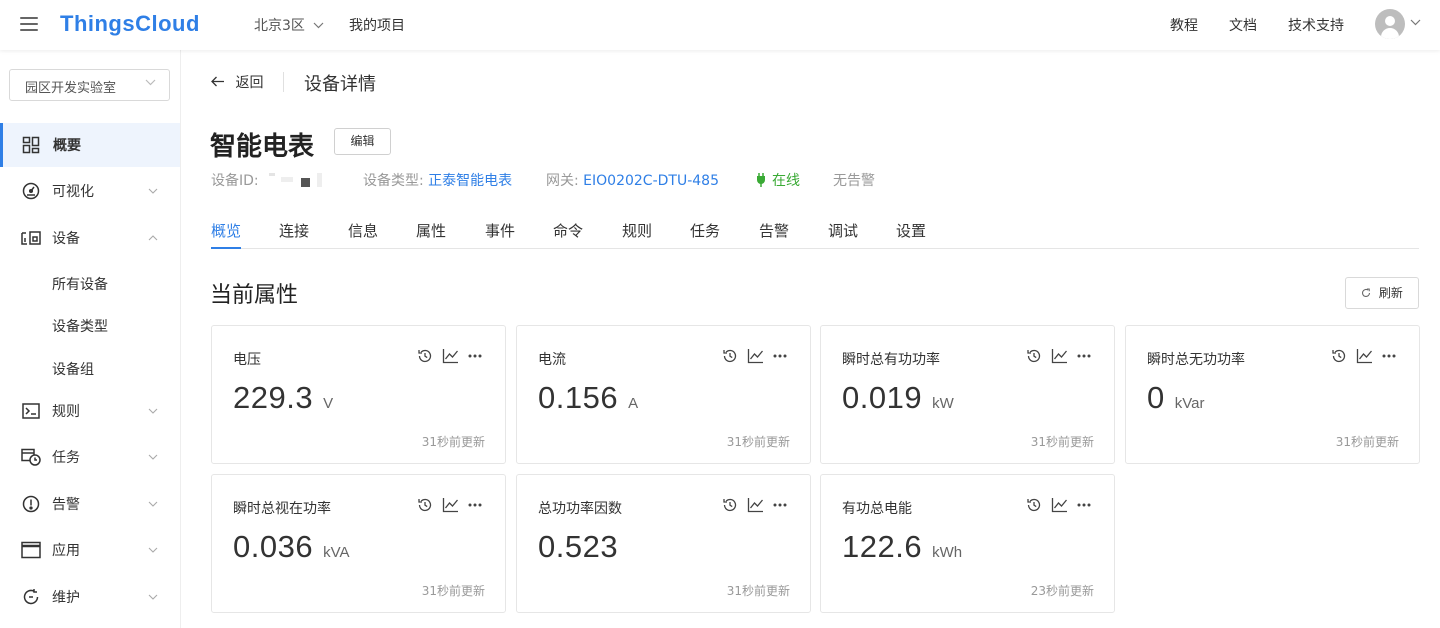  Describe the element at coordinates (552, 360) in the screenshot. I see `property-name: 电流` at that location.